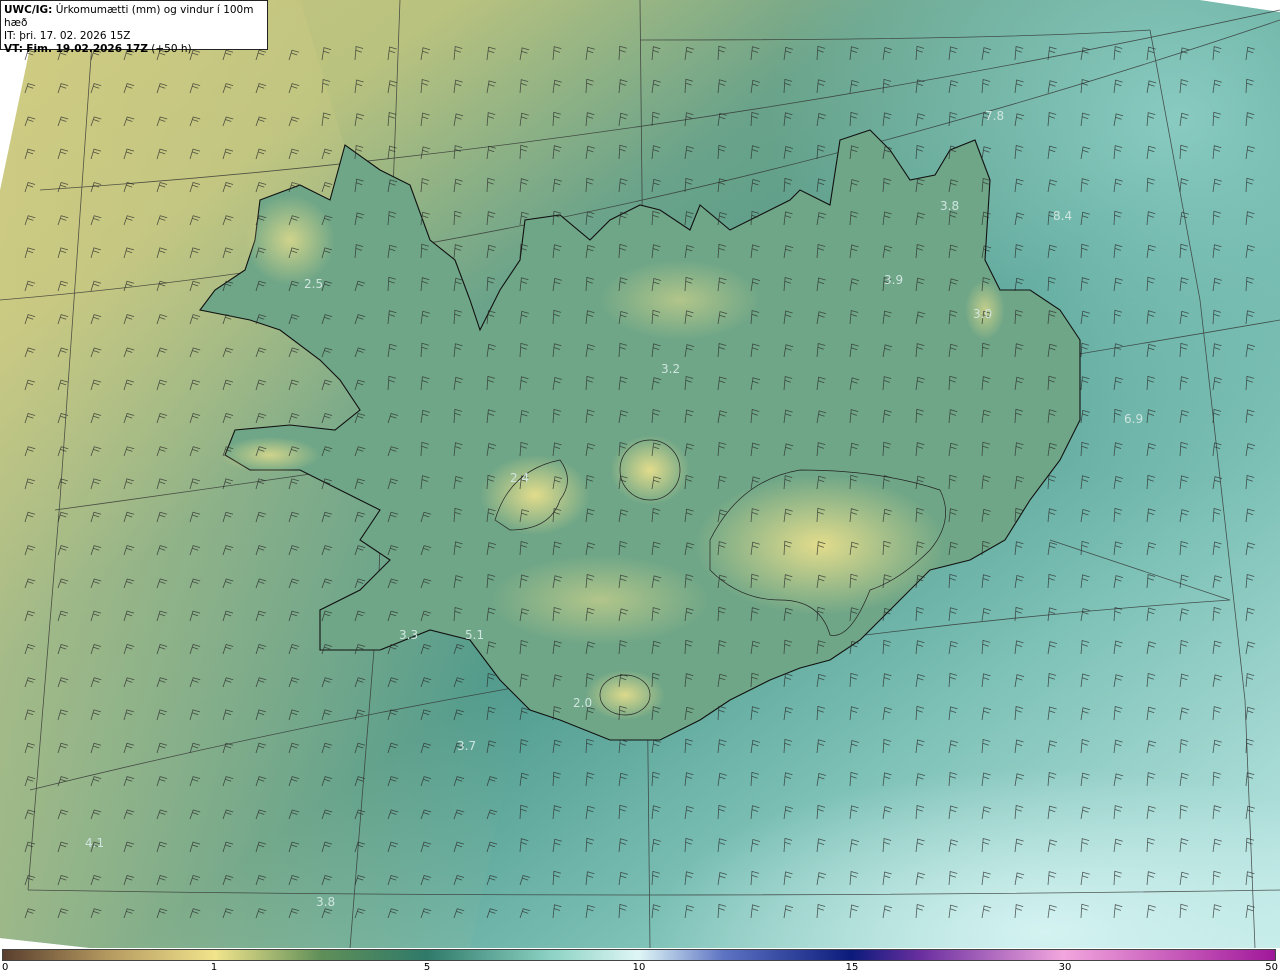 This screenshot has height=978, width=1280. What do you see at coordinates (852, 967) in the screenshot?
I see `colorbar-tick: 15` at bounding box center [852, 967].